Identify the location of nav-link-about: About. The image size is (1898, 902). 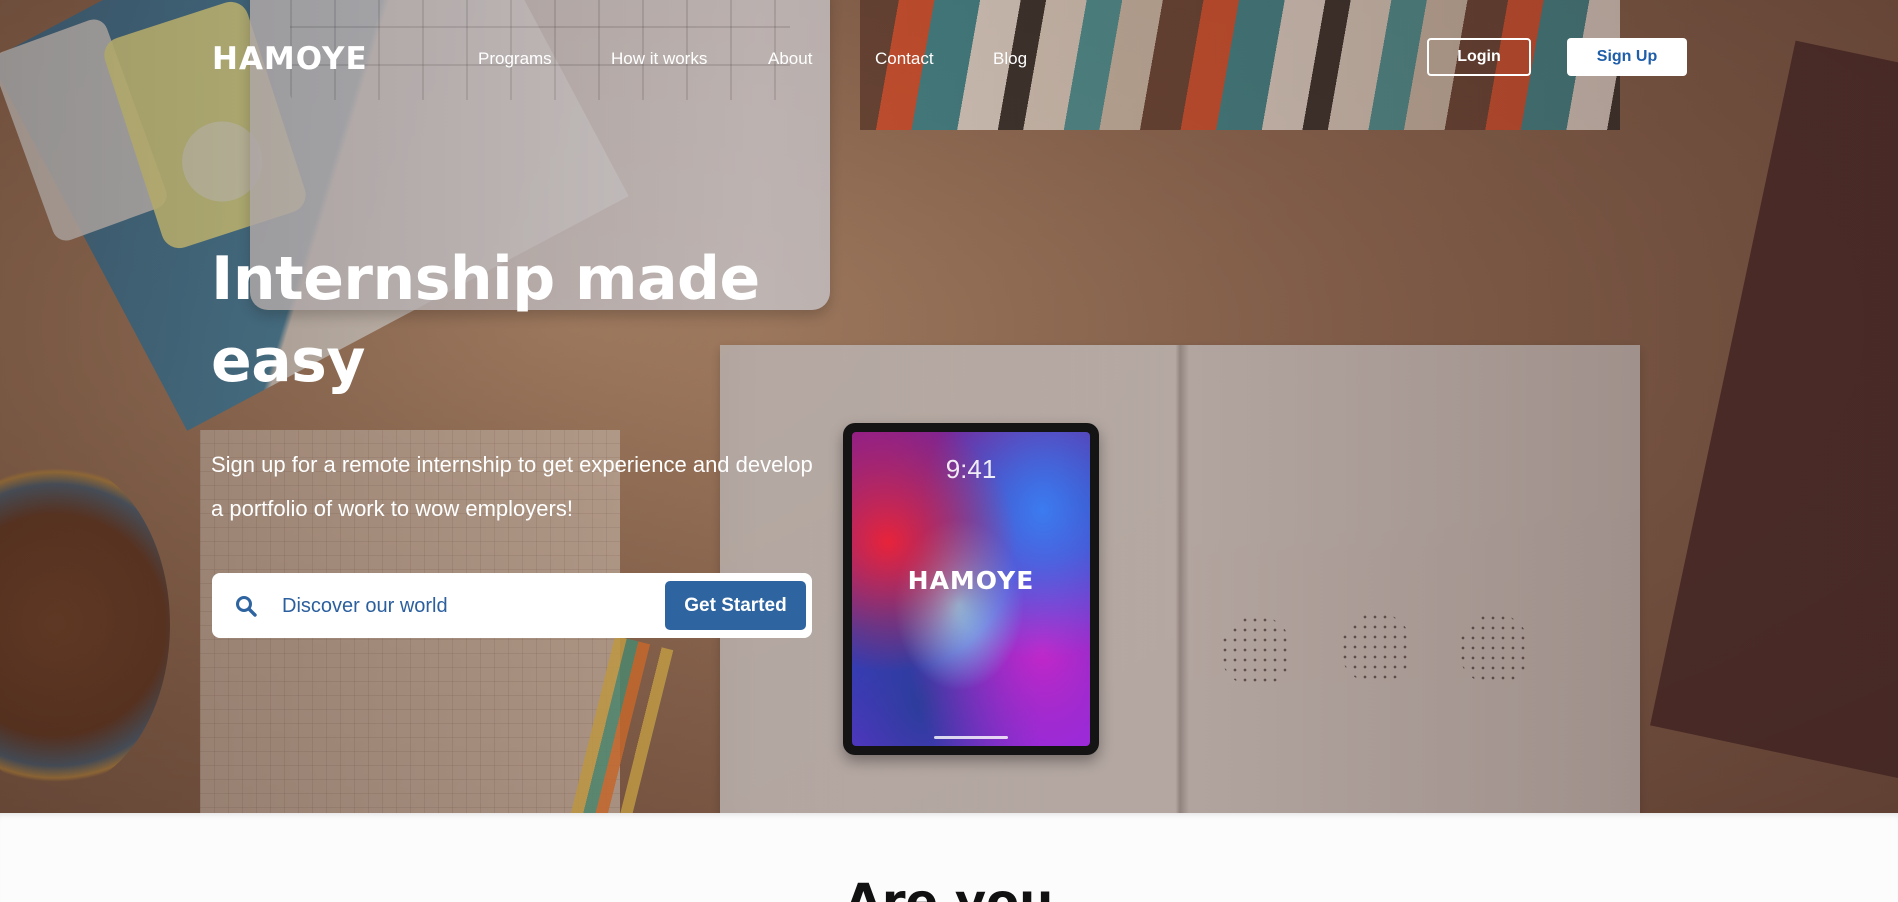
(790, 59).